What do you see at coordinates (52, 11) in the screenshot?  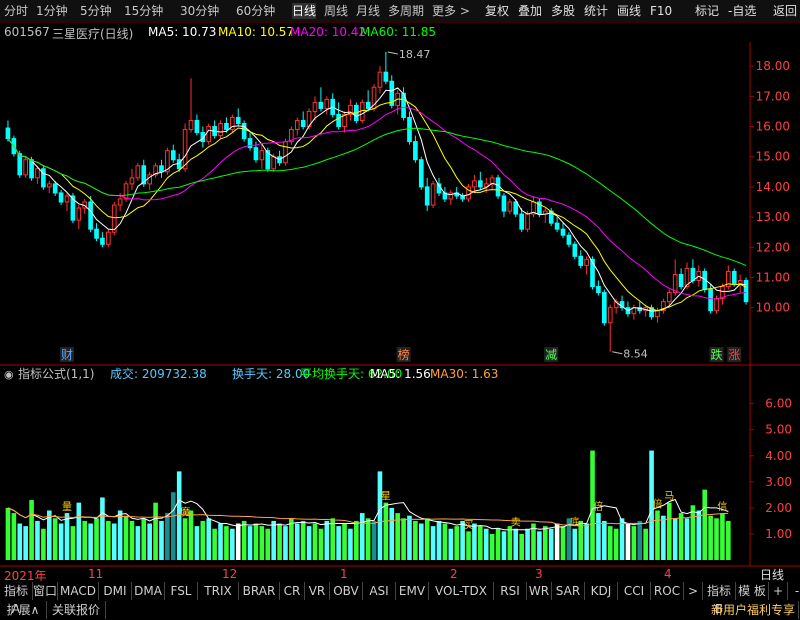 I see `period-button: 1分钟` at bounding box center [52, 11].